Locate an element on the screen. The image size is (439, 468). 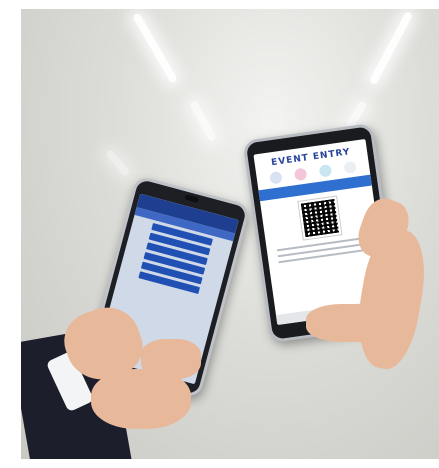
right-hand-fingers is located at coordinates (351, 323).